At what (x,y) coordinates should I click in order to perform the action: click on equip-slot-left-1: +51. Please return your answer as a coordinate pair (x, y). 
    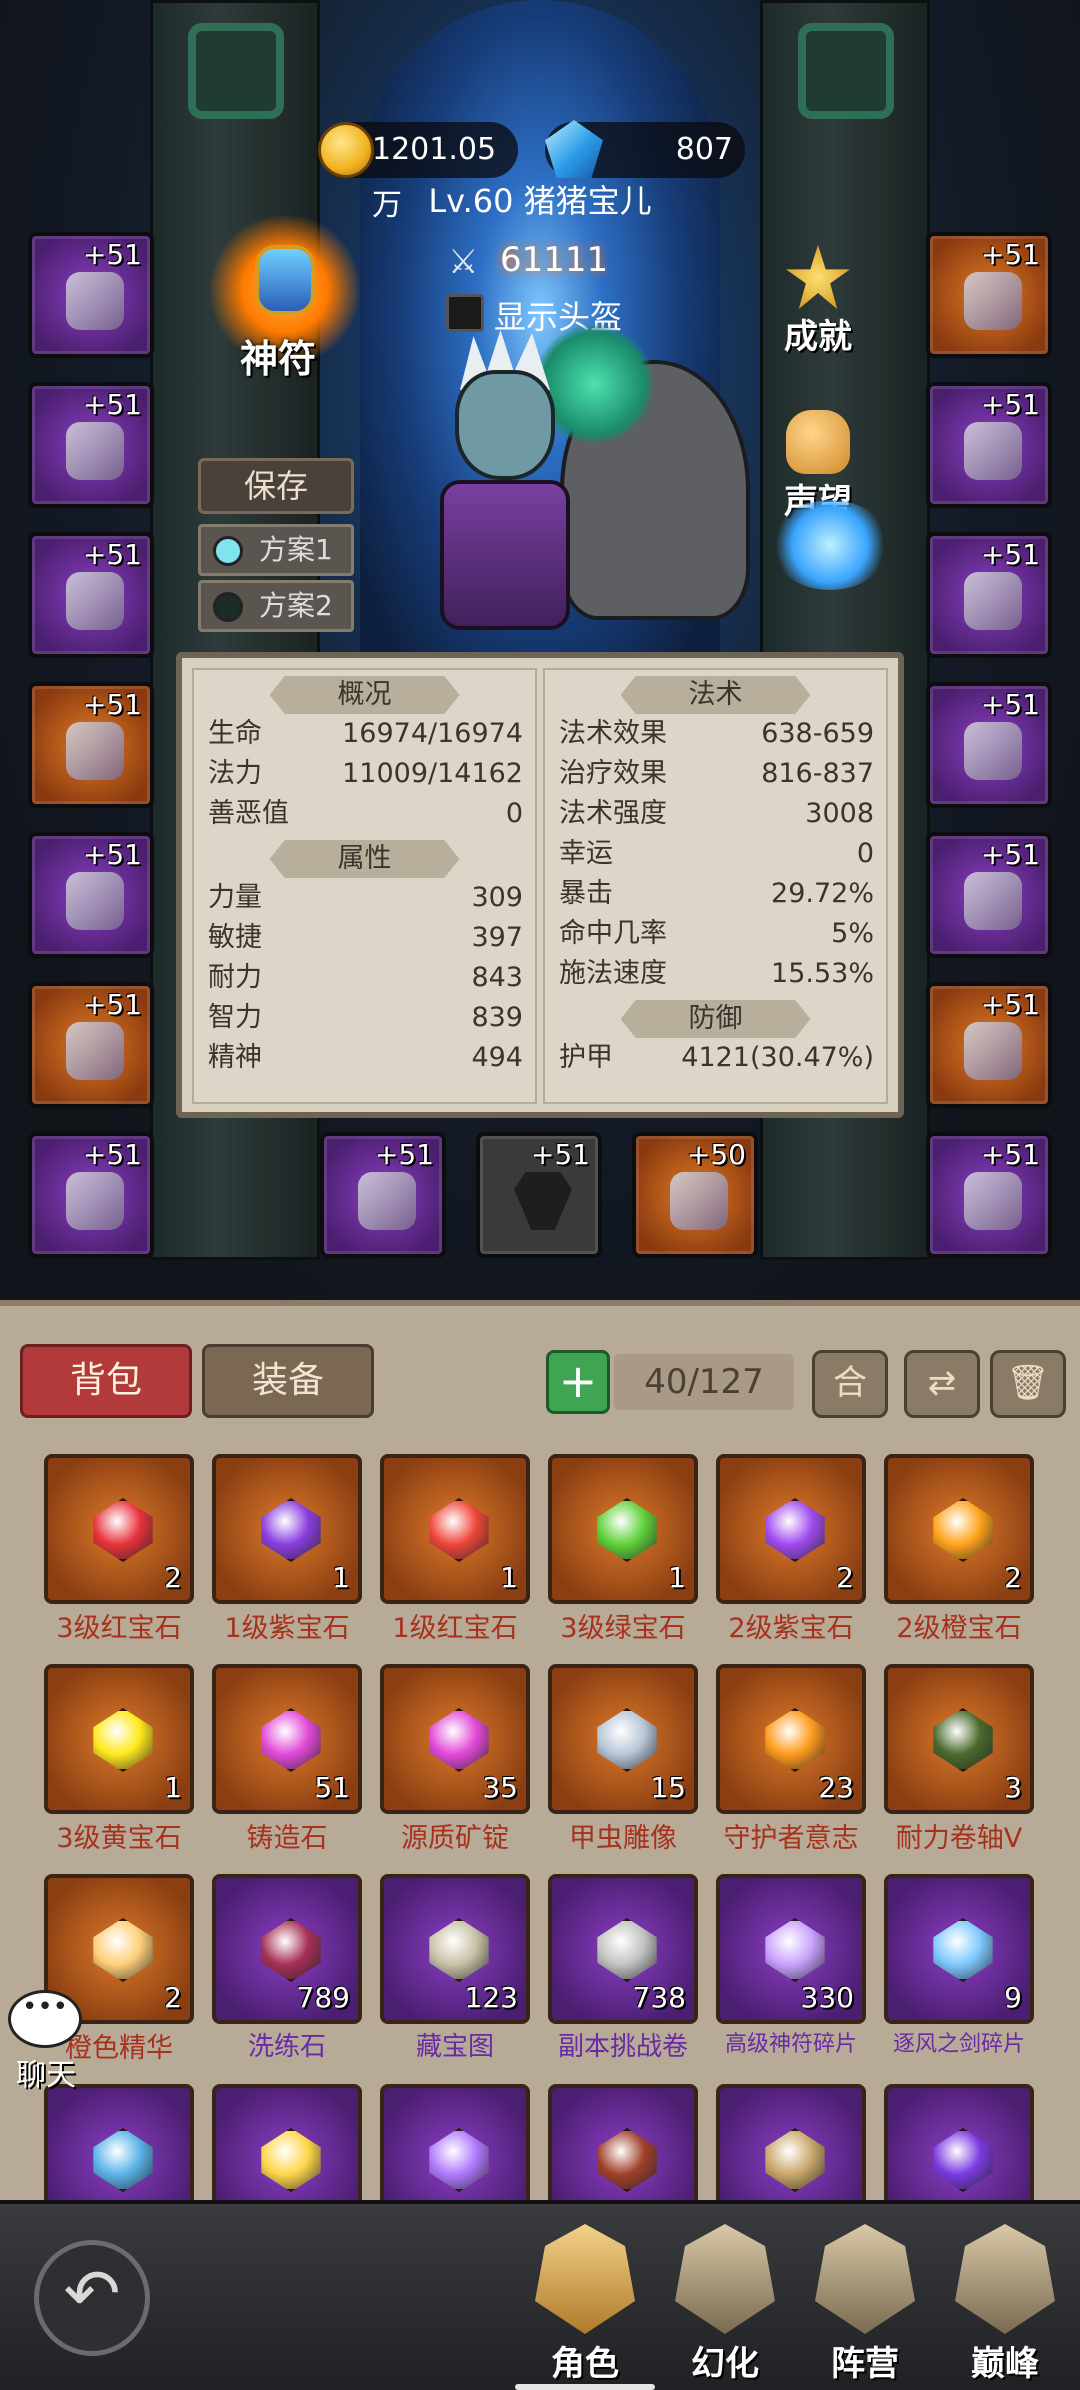
    Looking at the image, I should click on (91, 295).